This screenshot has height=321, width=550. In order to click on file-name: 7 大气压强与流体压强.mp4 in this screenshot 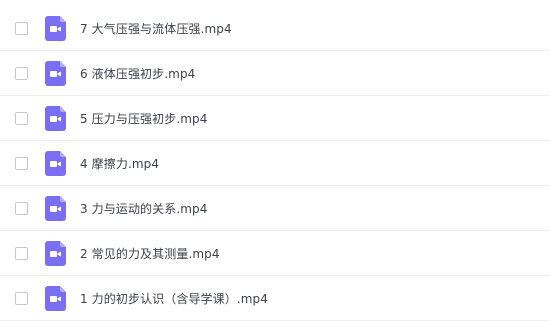, I will do `click(156, 28)`.